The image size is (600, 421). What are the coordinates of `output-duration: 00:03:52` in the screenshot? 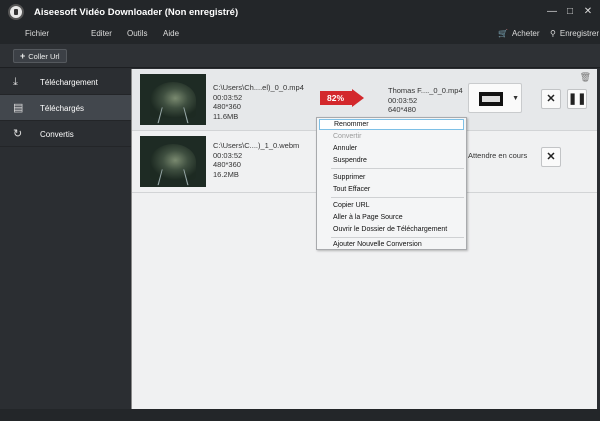 It's located at (403, 100).